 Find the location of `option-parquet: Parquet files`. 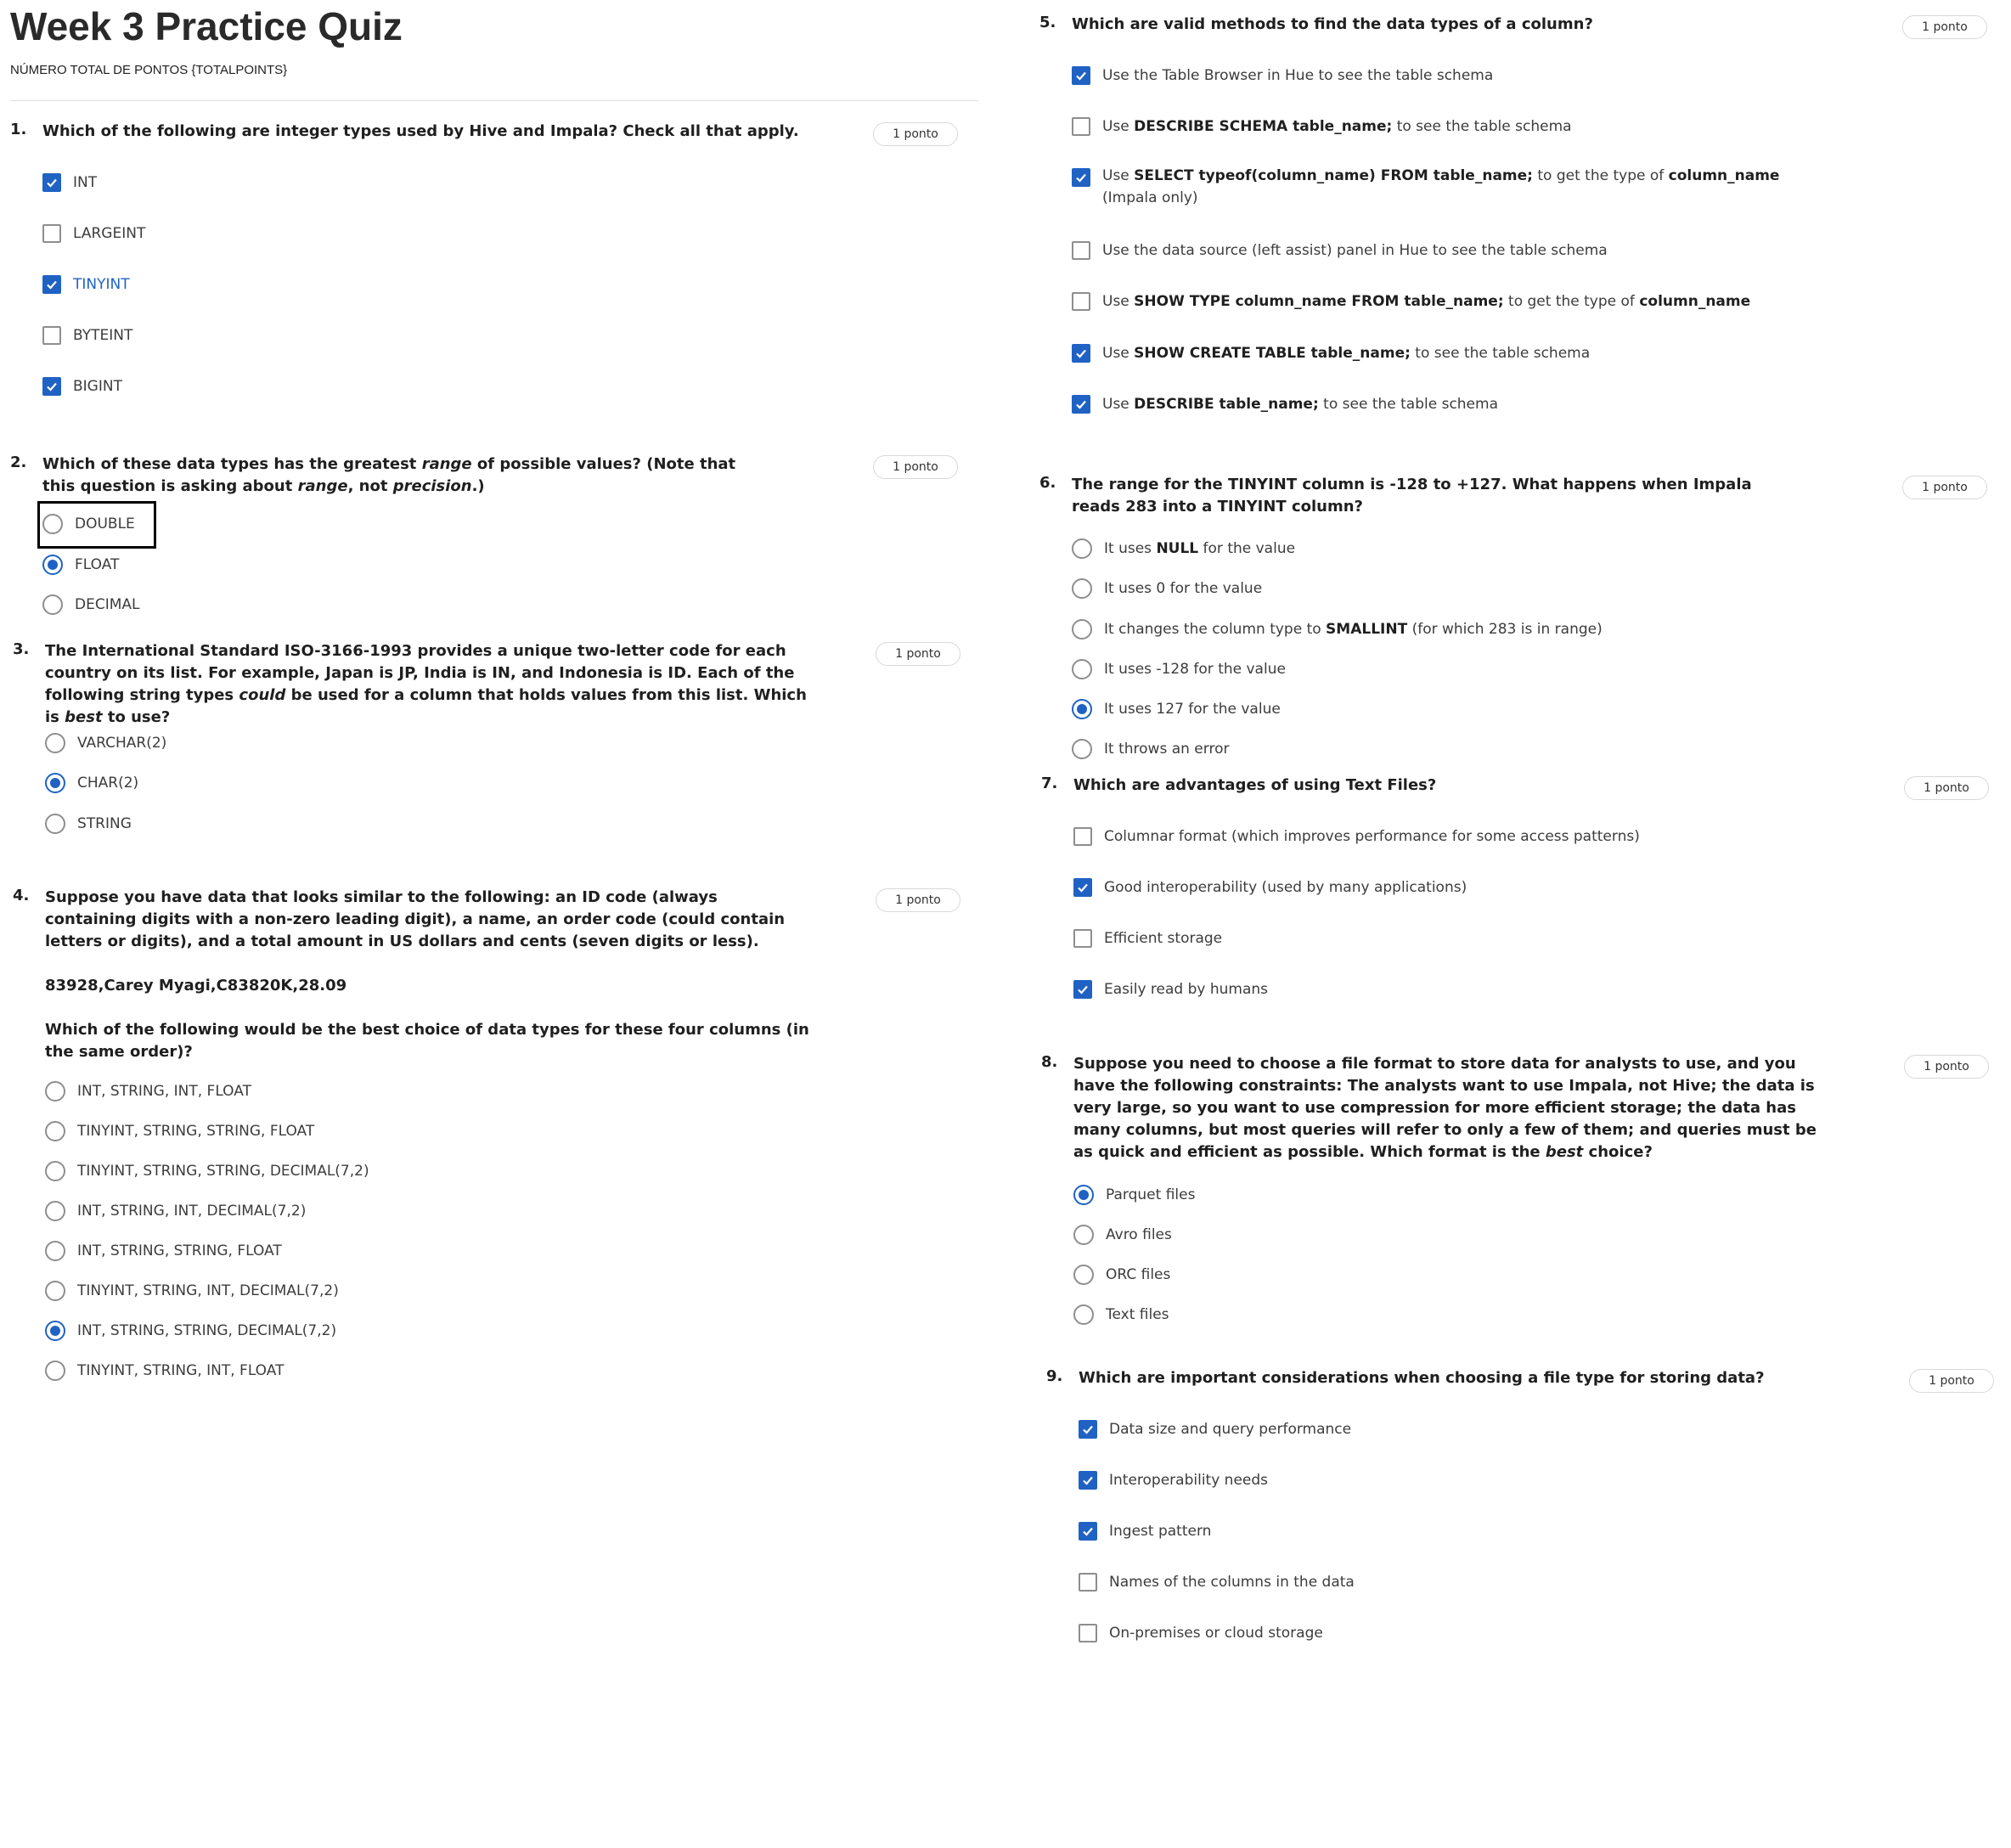

option-parquet: Parquet files is located at coordinates (1134, 1195).